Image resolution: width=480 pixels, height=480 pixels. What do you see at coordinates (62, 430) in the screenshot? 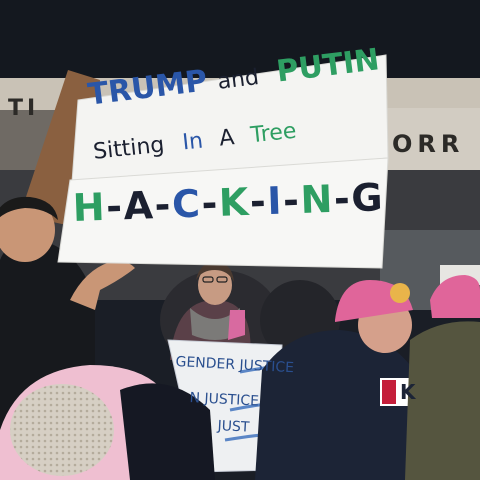
I see `knit-hat-texture` at bounding box center [62, 430].